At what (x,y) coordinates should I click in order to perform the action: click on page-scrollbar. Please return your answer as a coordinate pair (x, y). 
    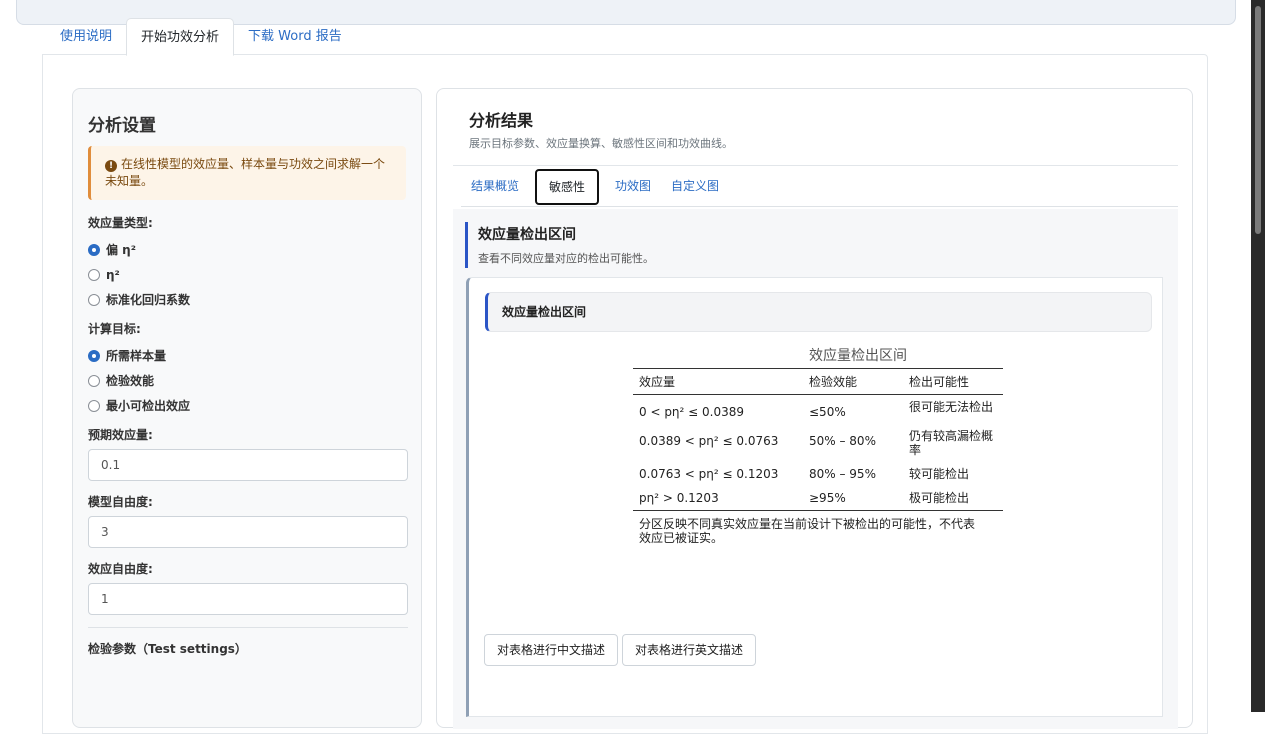
    Looking at the image, I should click on (1258, 356).